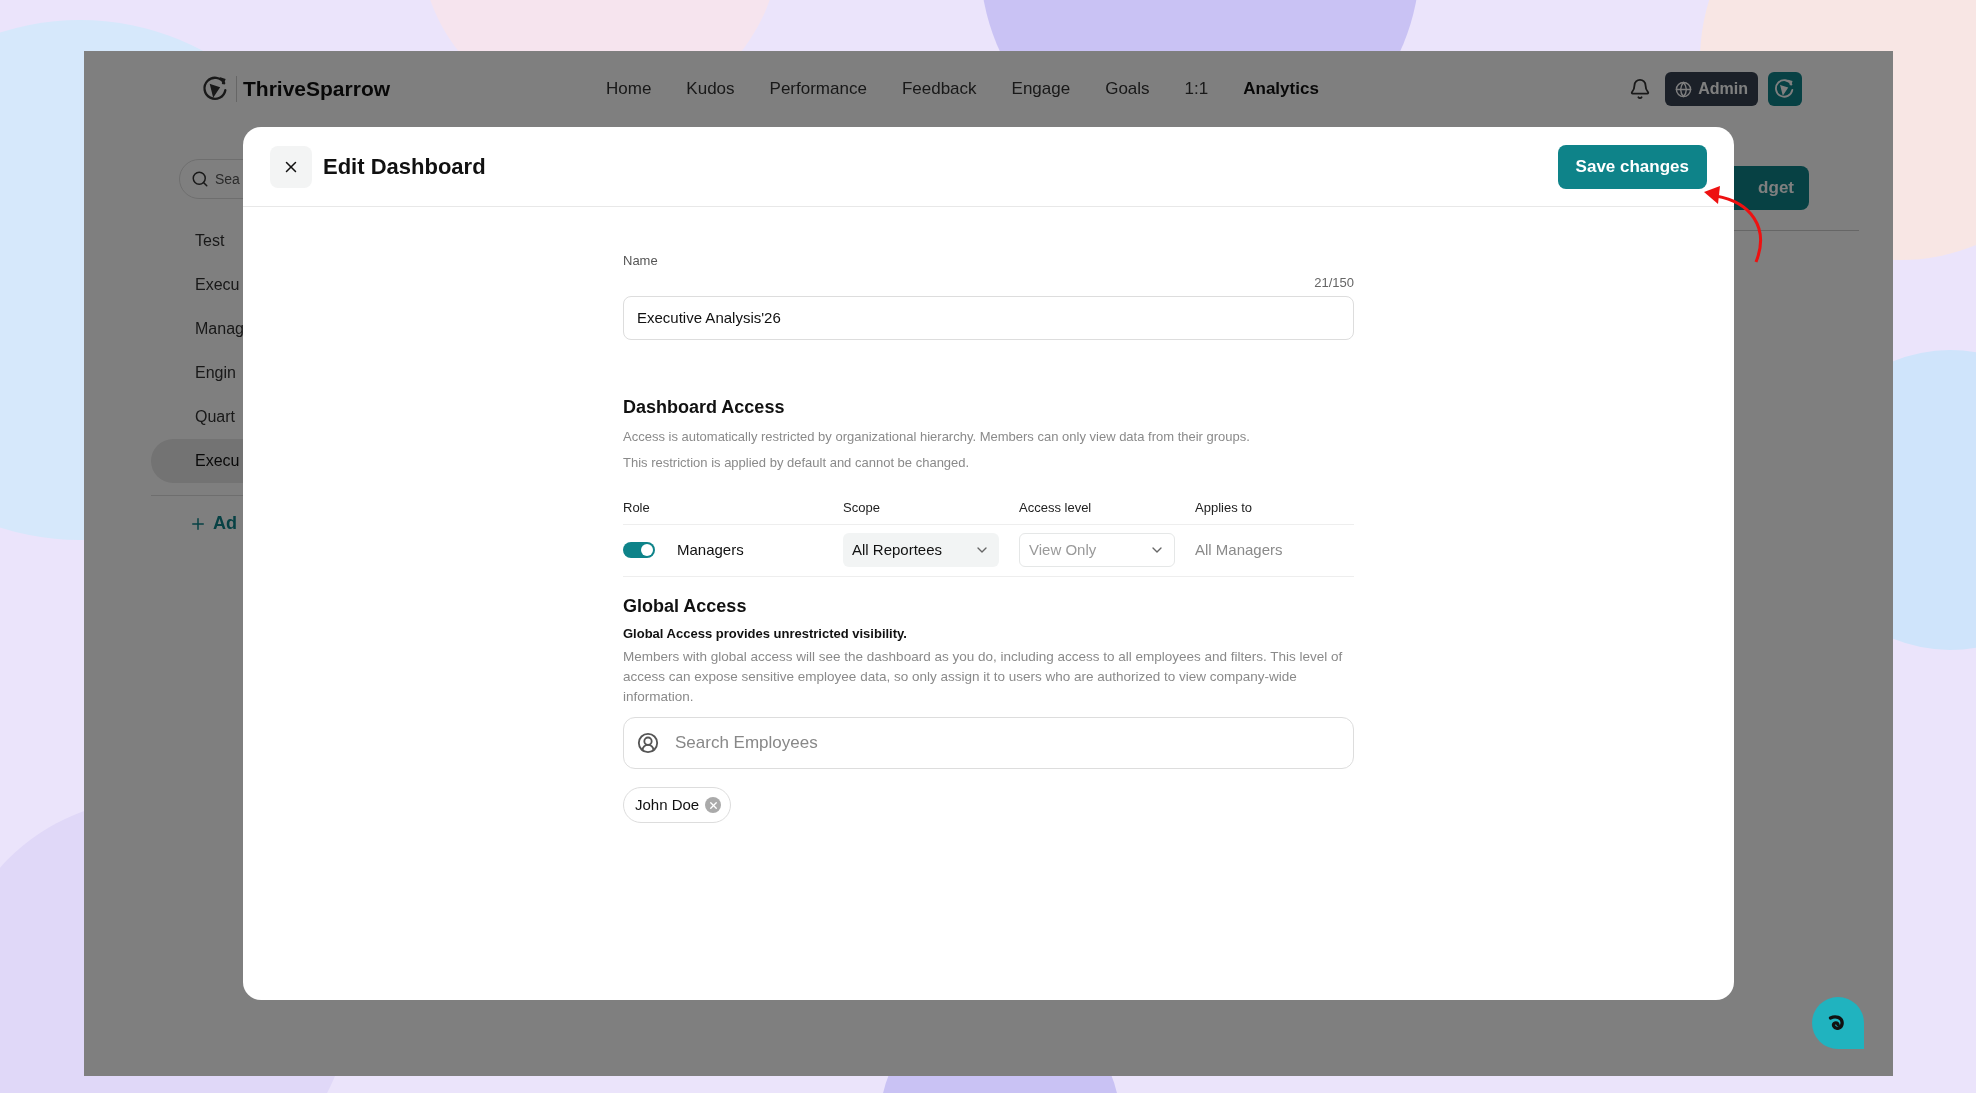 Image resolution: width=1976 pixels, height=1093 pixels. Describe the element at coordinates (1640, 89) in the screenshot. I see `bell-icon` at that location.